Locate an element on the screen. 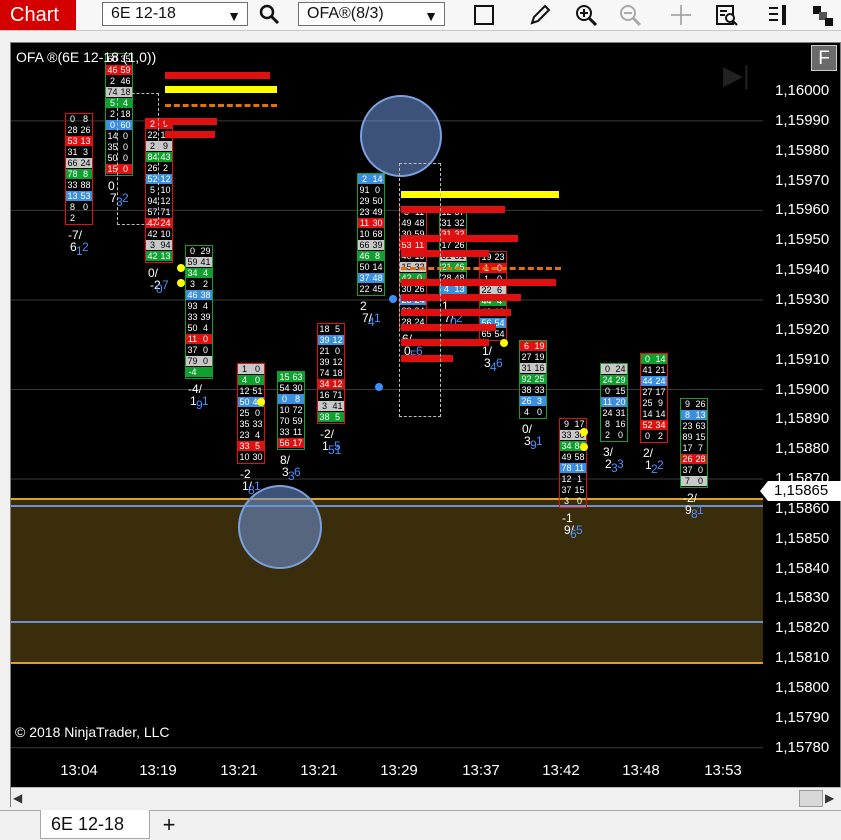 The width and height of the screenshot is (841, 840). instrument-value: 6E 12-18 is located at coordinates (143, 13).